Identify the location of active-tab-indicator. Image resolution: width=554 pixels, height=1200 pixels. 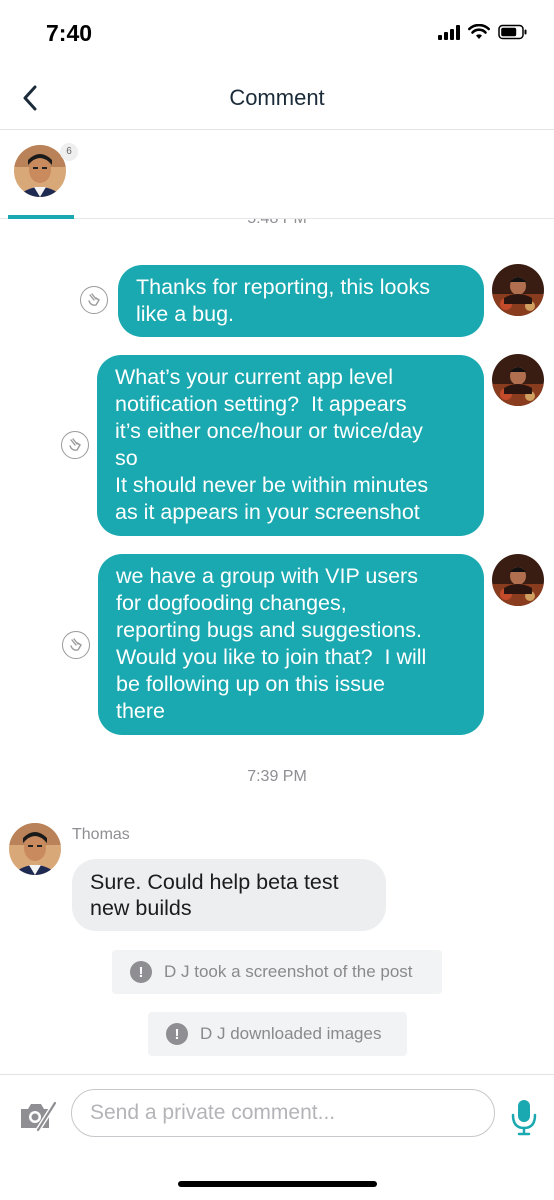
(41, 217).